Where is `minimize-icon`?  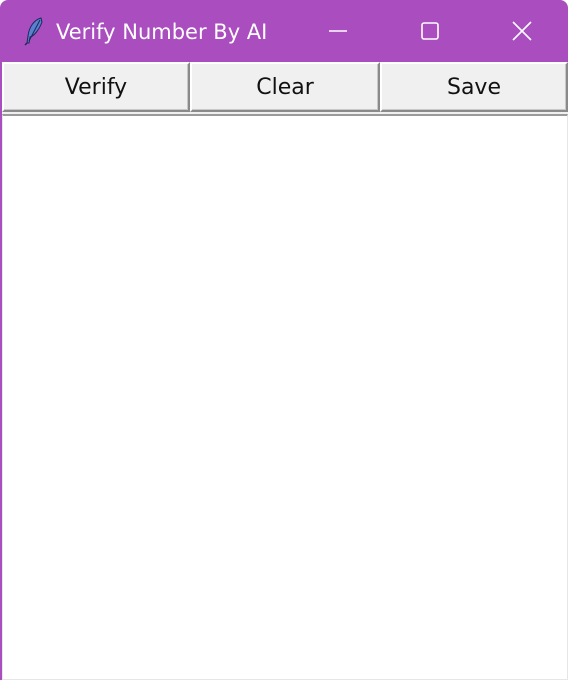 minimize-icon is located at coordinates (338, 31).